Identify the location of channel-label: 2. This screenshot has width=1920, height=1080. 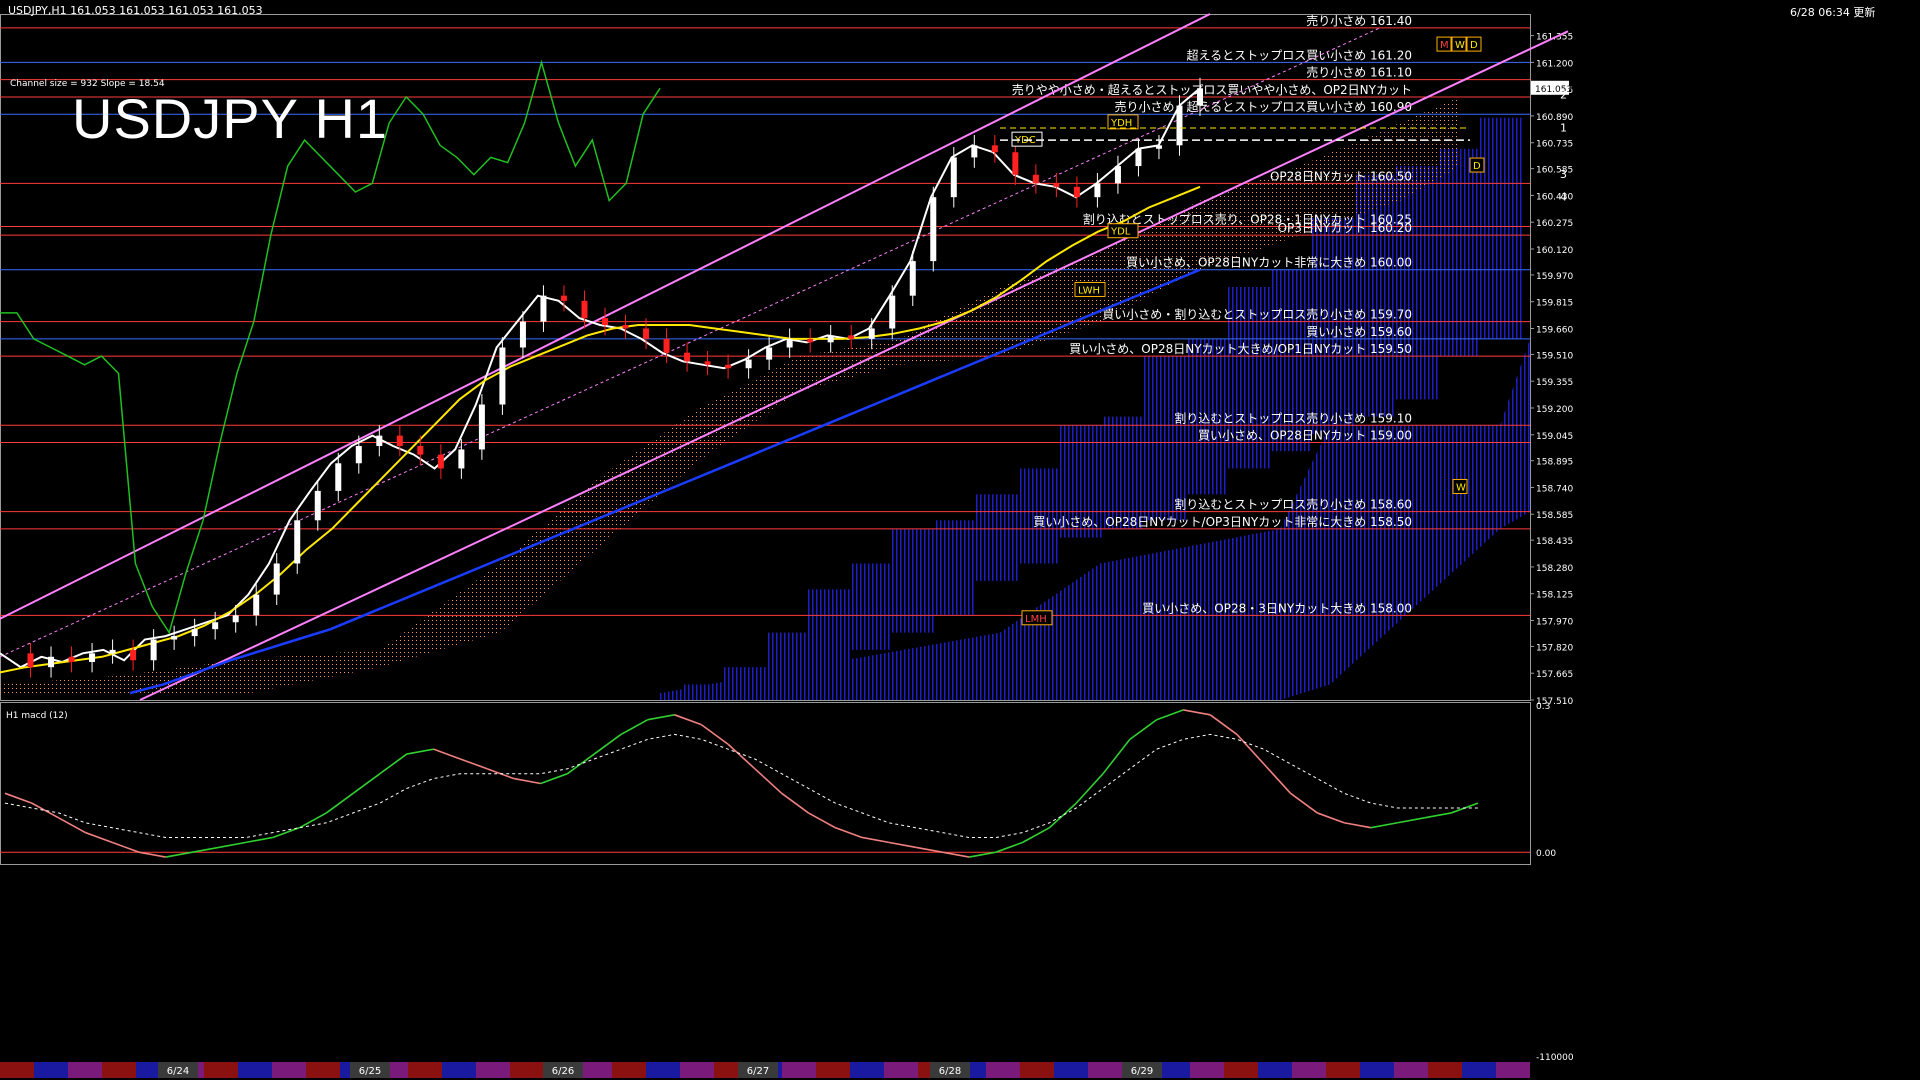
(1563, 95).